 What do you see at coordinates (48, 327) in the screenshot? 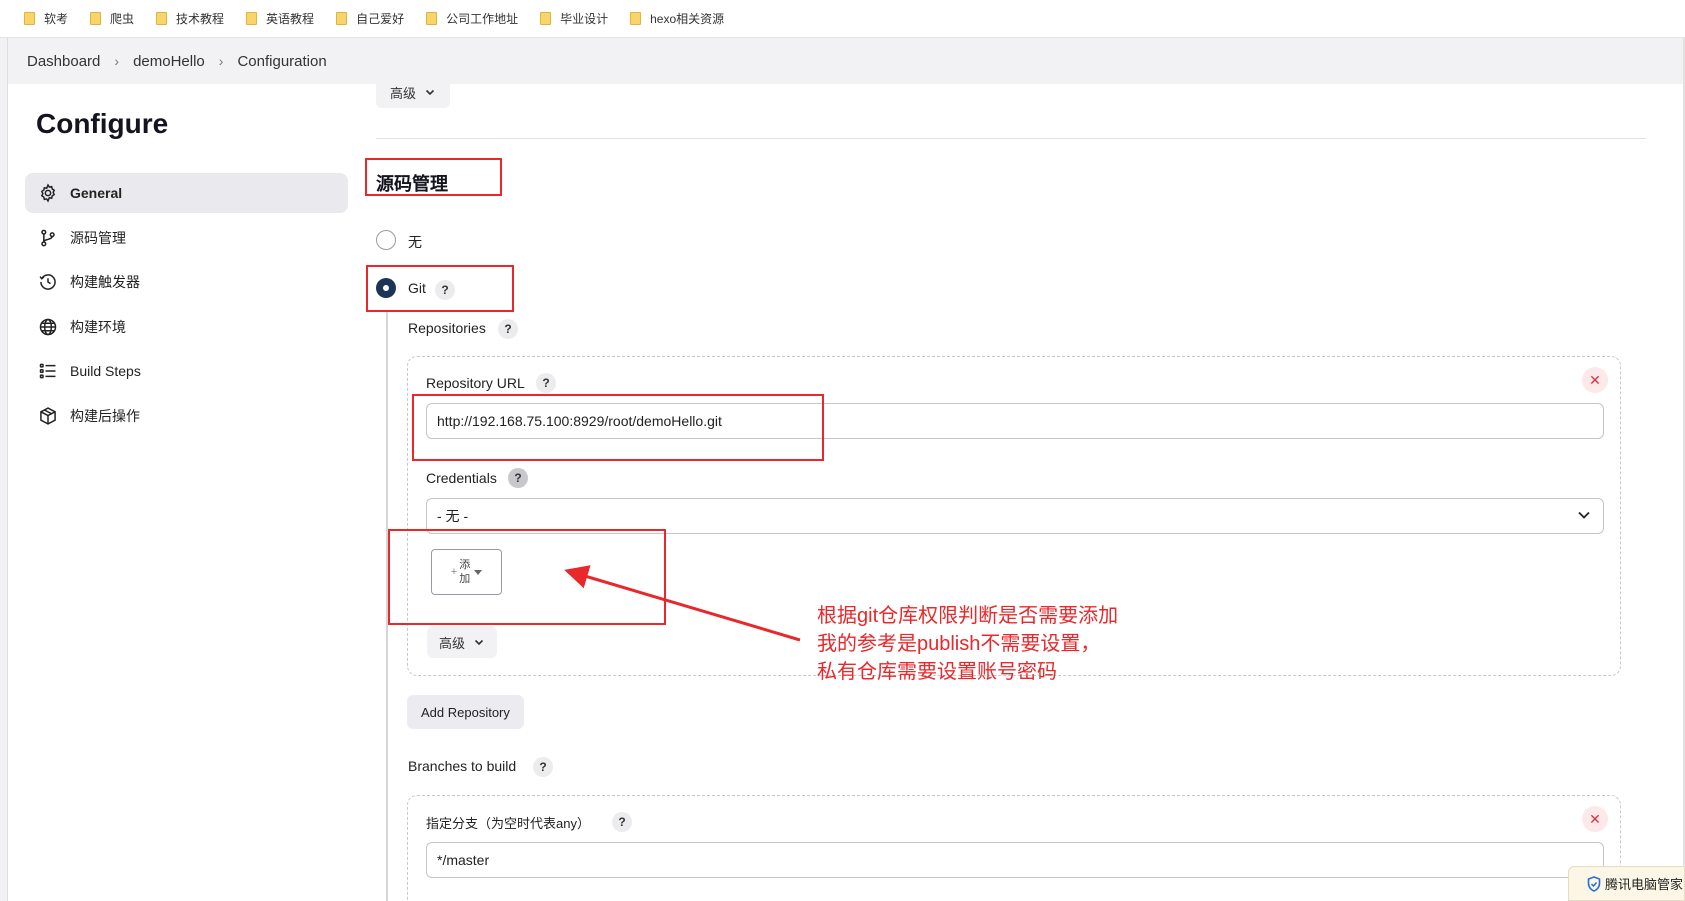
I see `globe-icon` at bounding box center [48, 327].